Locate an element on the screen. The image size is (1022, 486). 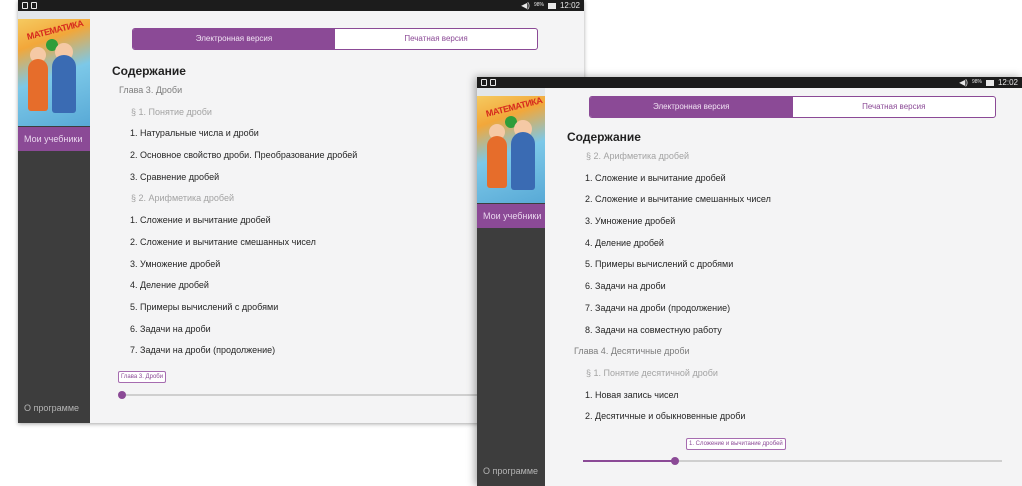
toc-section: § 1. Понятие десятичной дроби is located at coordinates (783, 374).